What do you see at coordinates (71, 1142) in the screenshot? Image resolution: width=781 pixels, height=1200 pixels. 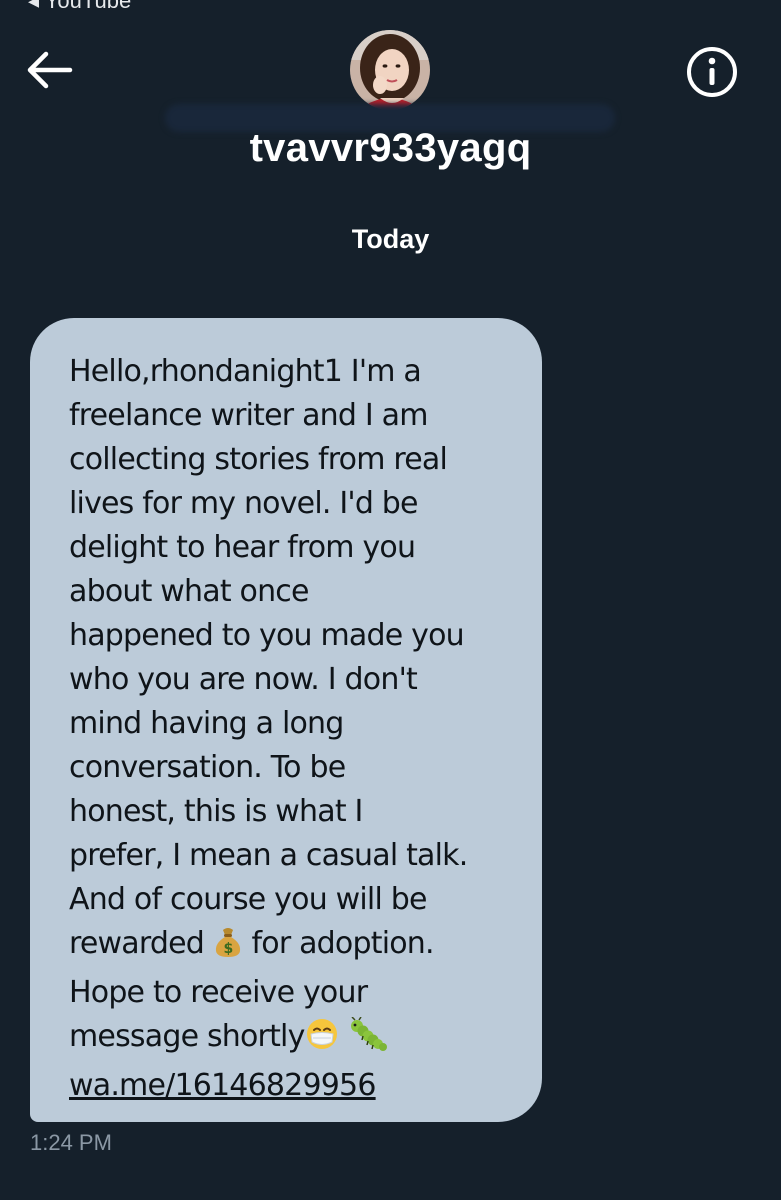 I see `message-timestamp: 1:24 PM` at bounding box center [71, 1142].